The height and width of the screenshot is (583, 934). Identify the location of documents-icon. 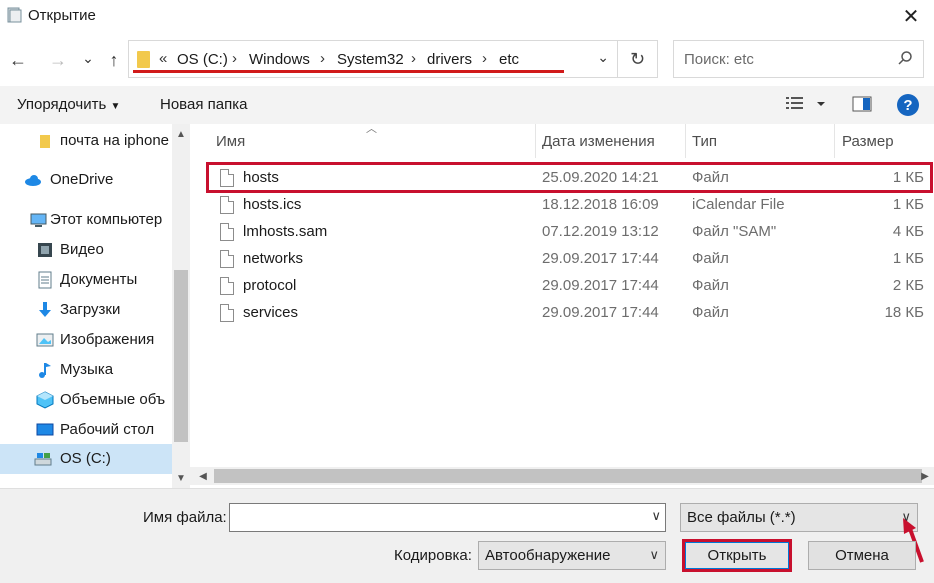
(45, 280).